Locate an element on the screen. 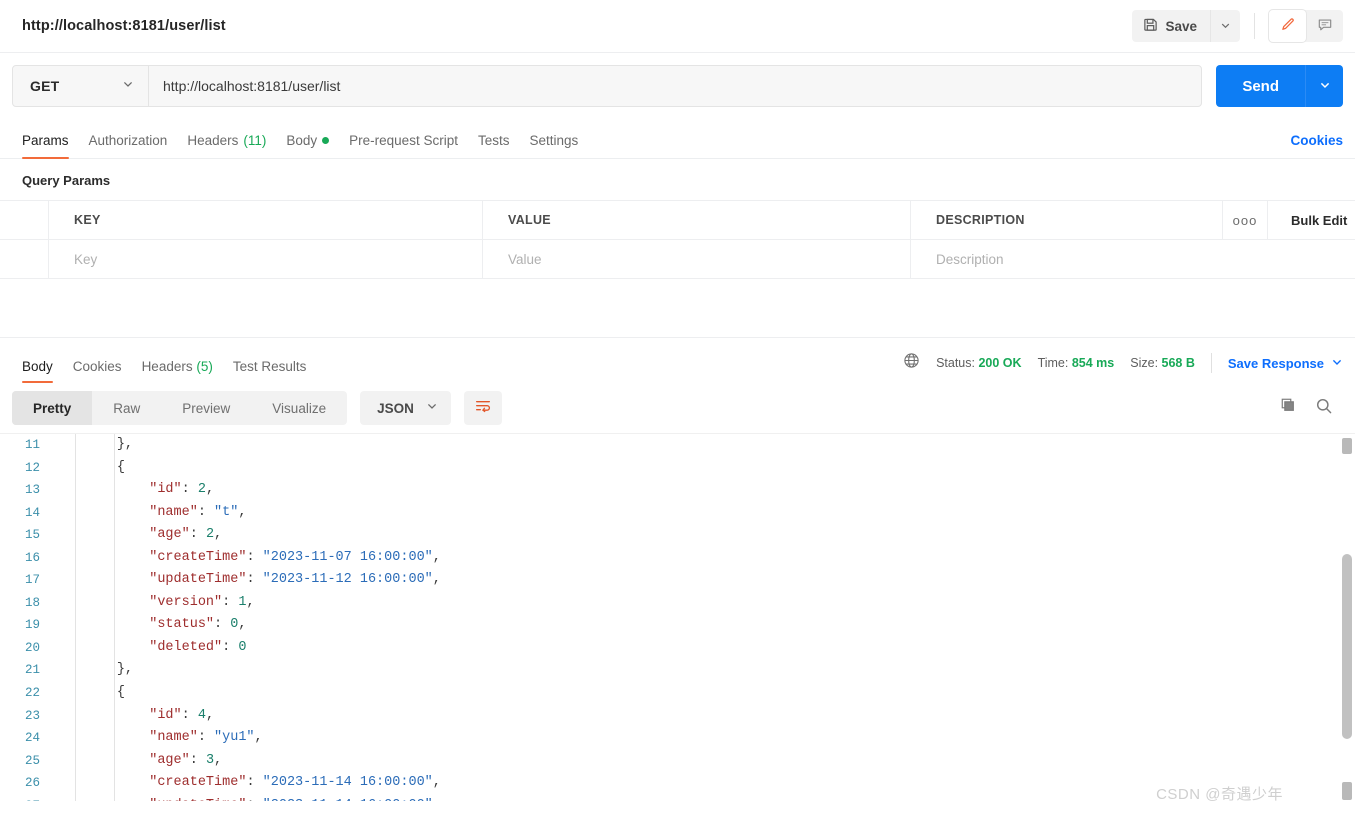 The image size is (1355, 814). wrap-text-button is located at coordinates (482, 408).